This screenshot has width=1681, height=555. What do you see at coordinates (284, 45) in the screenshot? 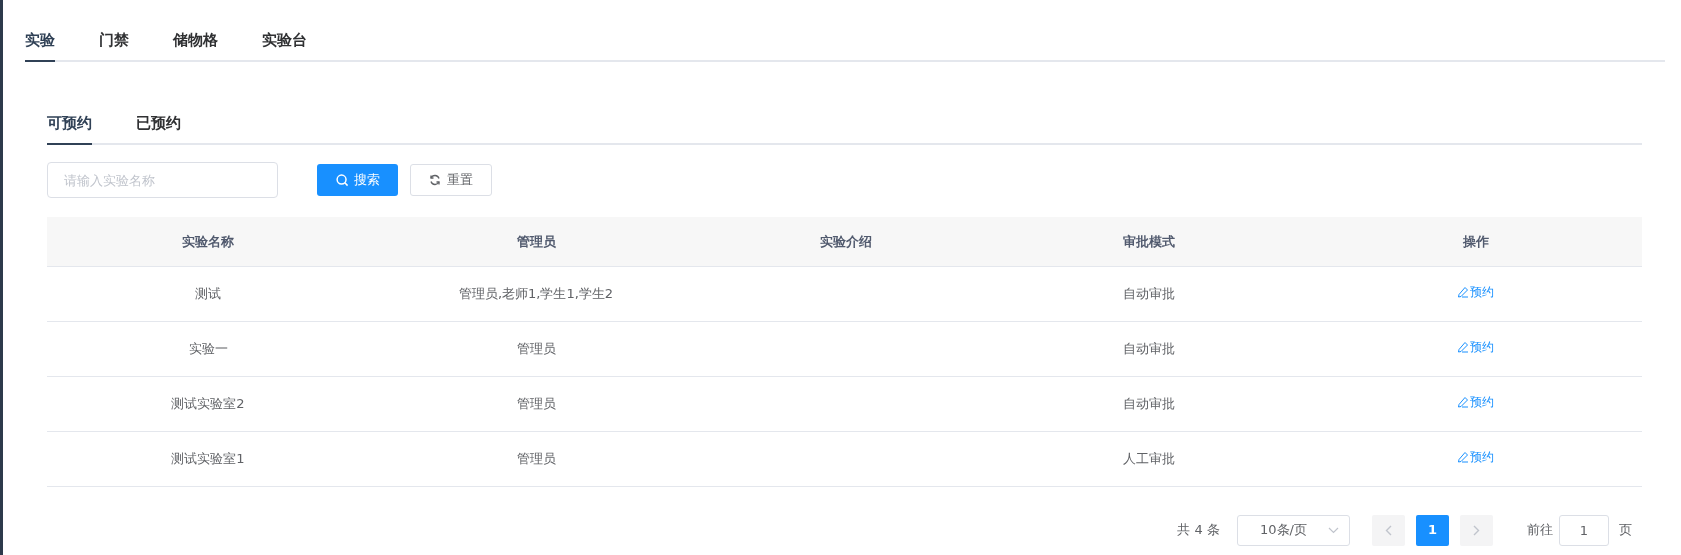
I see `tab: 实验台` at bounding box center [284, 45].